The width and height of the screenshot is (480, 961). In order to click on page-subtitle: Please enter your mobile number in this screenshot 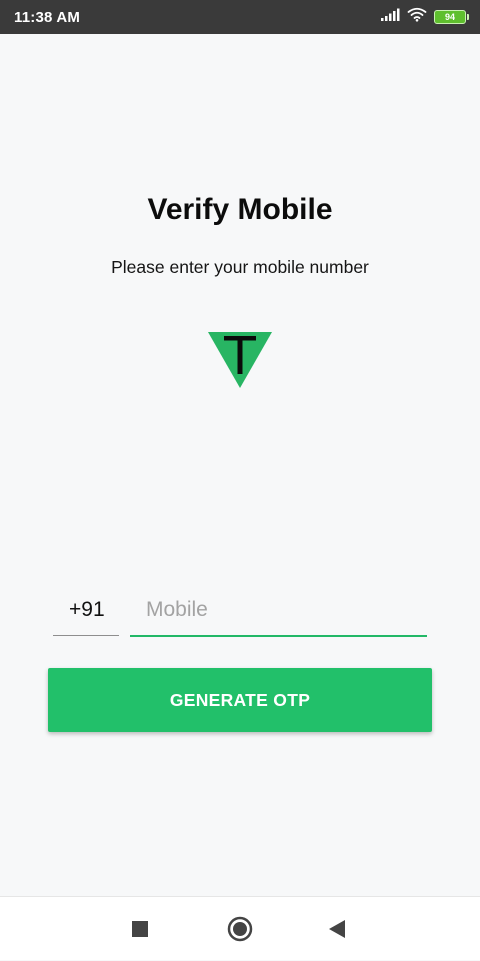, I will do `click(240, 267)`.